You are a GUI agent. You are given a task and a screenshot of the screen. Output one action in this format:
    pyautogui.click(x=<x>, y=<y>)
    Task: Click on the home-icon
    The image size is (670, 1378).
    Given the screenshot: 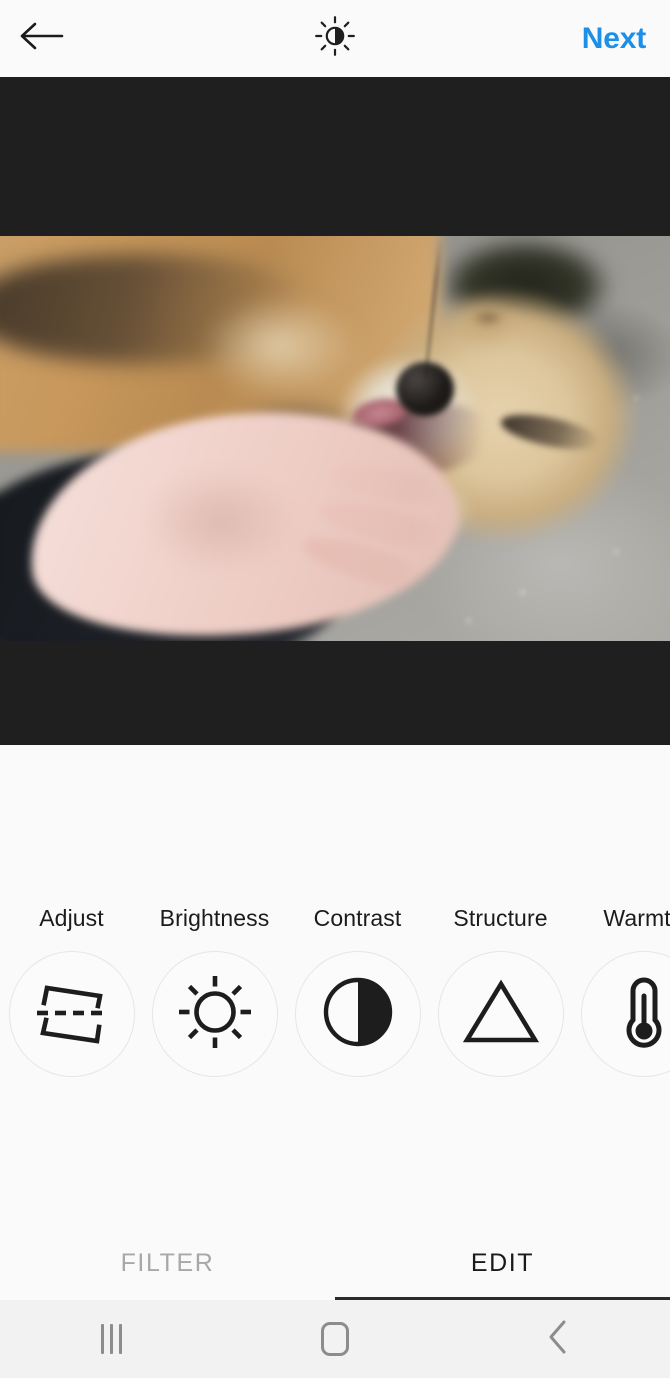 What is the action you would take?
    pyautogui.click(x=334, y=1339)
    